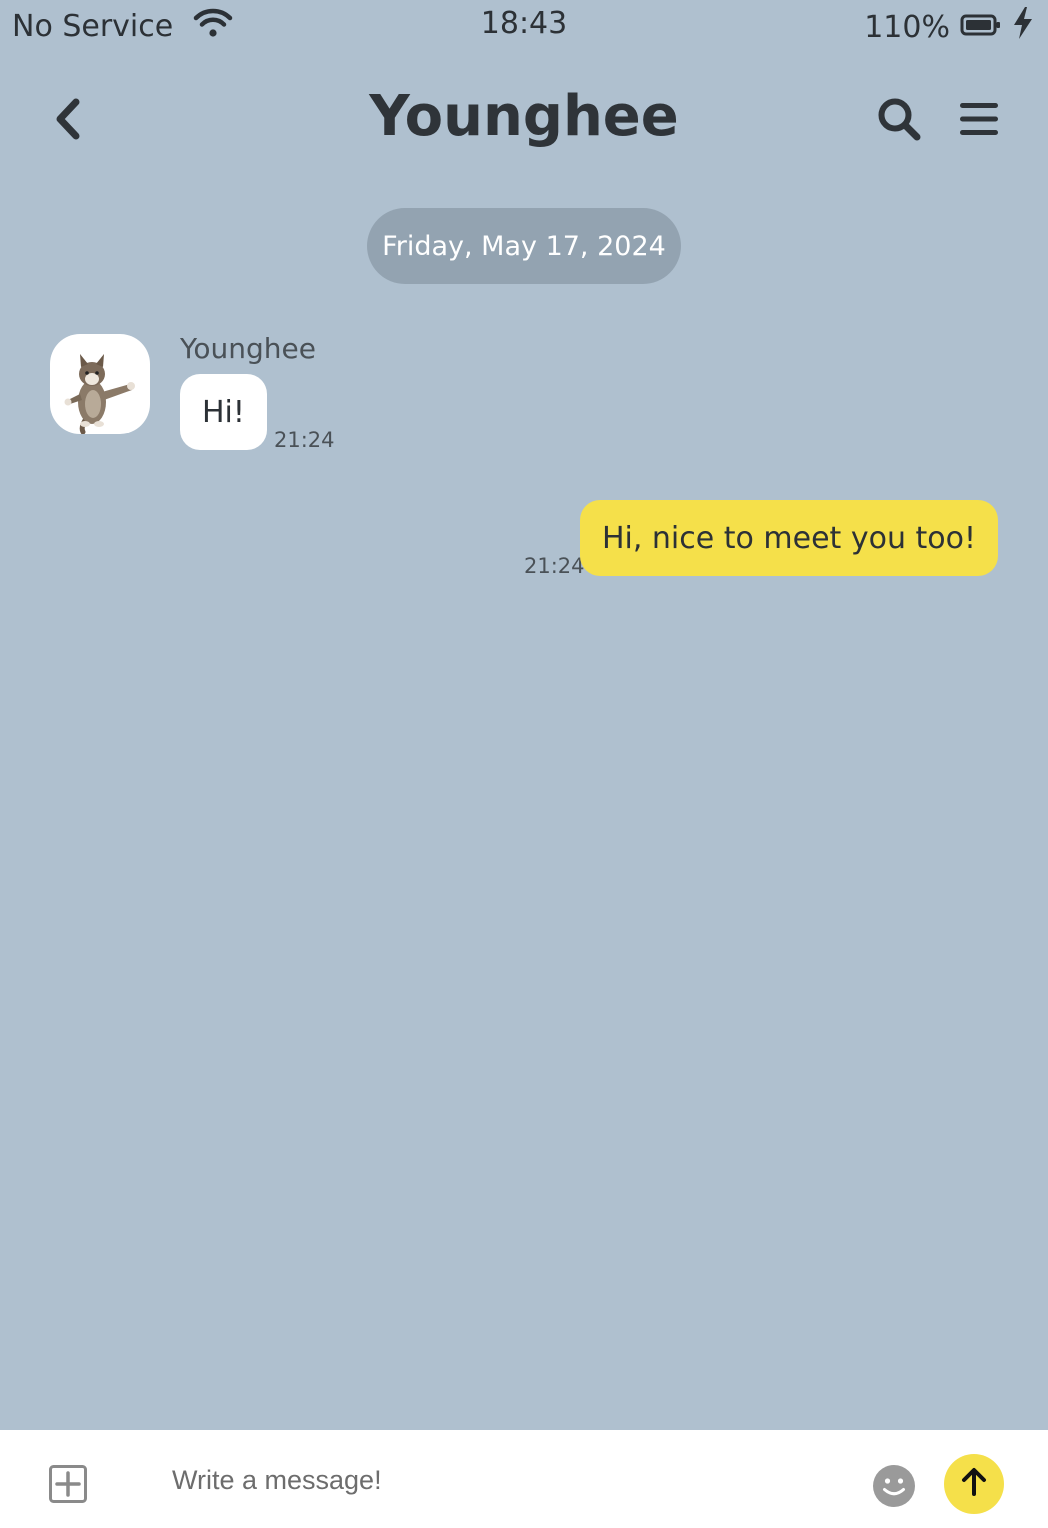 This screenshot has height=1528, width=1048. What do you see at coordinates (524, 246) in the screenshot?
I see `date-divider: Friday, May 17, 2024` at bounding box center [524, 246].